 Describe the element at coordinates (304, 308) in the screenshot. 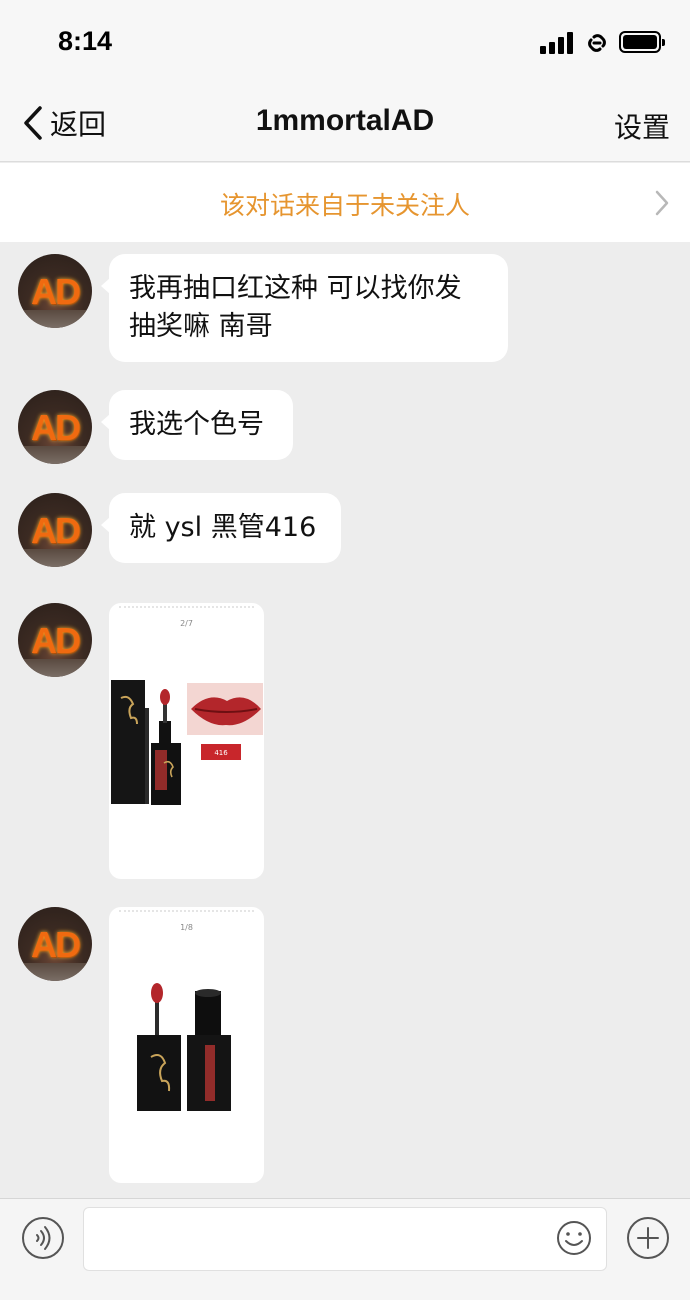

I see `message-bubble: 我再抽口红这种 可以找你发 抽奖嘛 南哥` at that location.